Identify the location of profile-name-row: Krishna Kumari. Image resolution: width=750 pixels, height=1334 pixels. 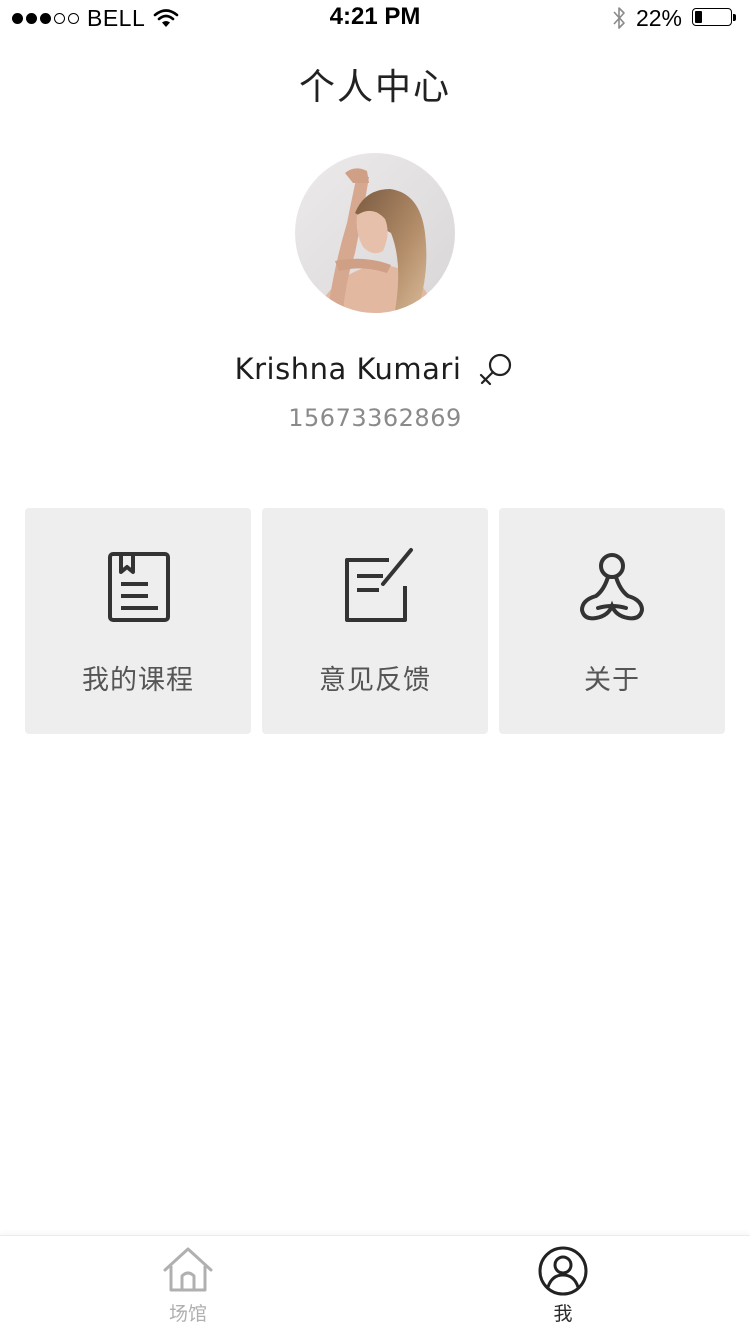
(375, 369).